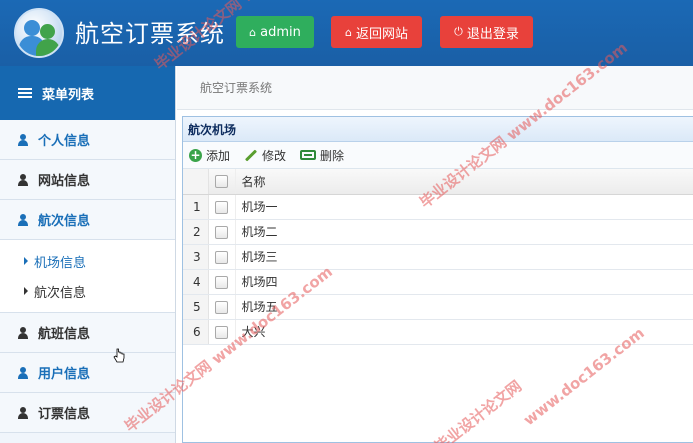  I want to click on sidebar-item-label: 网站信息, so click(64, 181).